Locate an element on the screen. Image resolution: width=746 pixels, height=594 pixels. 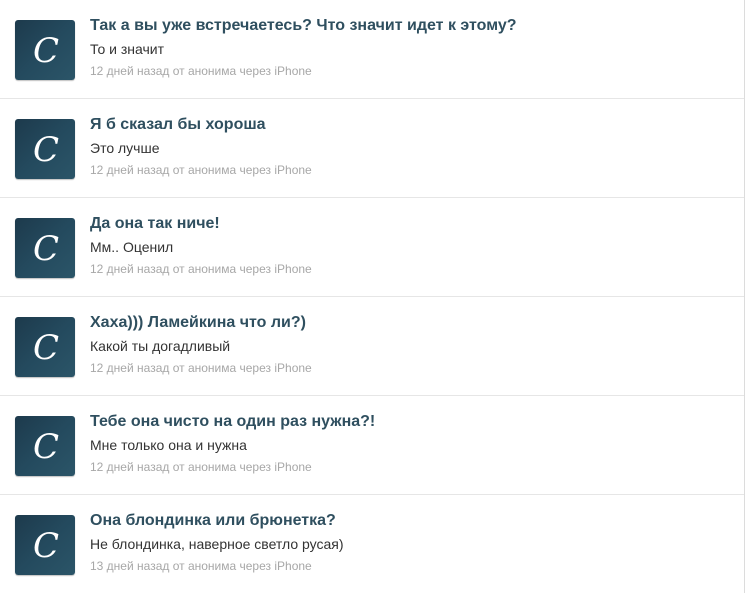
answer-text: Какой ты догадливый is located at coordinates (160, 346).